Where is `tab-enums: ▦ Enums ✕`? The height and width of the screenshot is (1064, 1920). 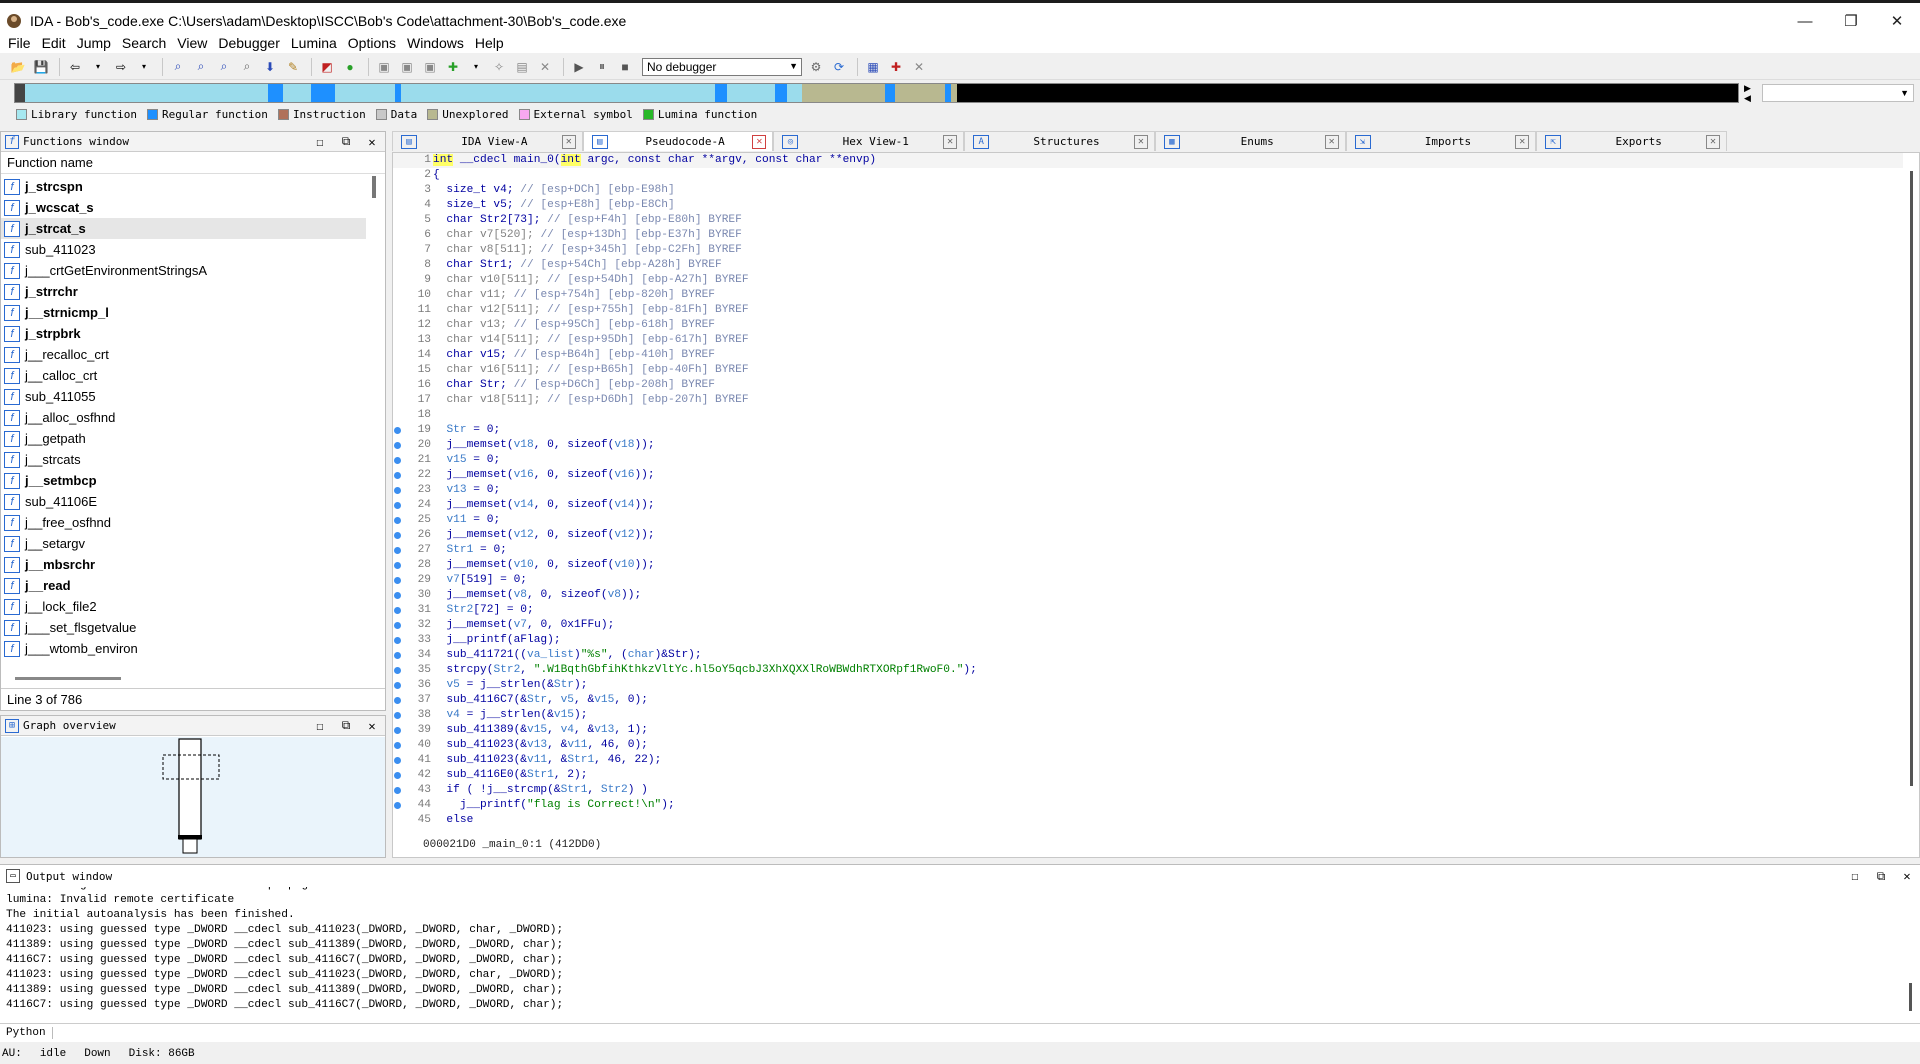 tab-enums: ▦ Enums ✕ is located at coordinates (1250, 141).